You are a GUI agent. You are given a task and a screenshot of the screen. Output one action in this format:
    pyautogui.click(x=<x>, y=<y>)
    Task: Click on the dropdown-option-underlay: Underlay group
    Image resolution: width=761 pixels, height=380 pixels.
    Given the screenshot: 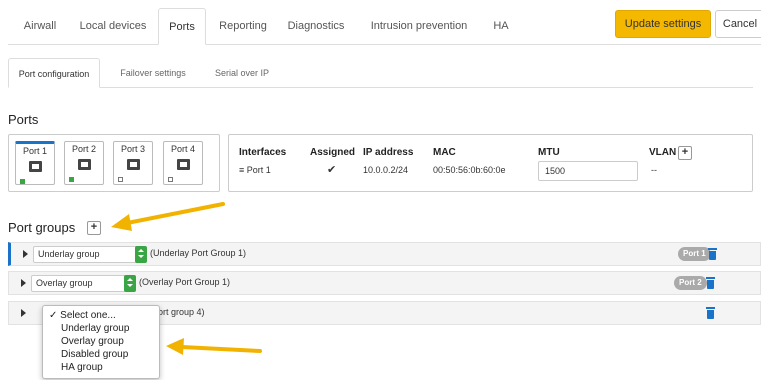 What is the action you would take?
    pyautogui.click(x=95, y=328)
    